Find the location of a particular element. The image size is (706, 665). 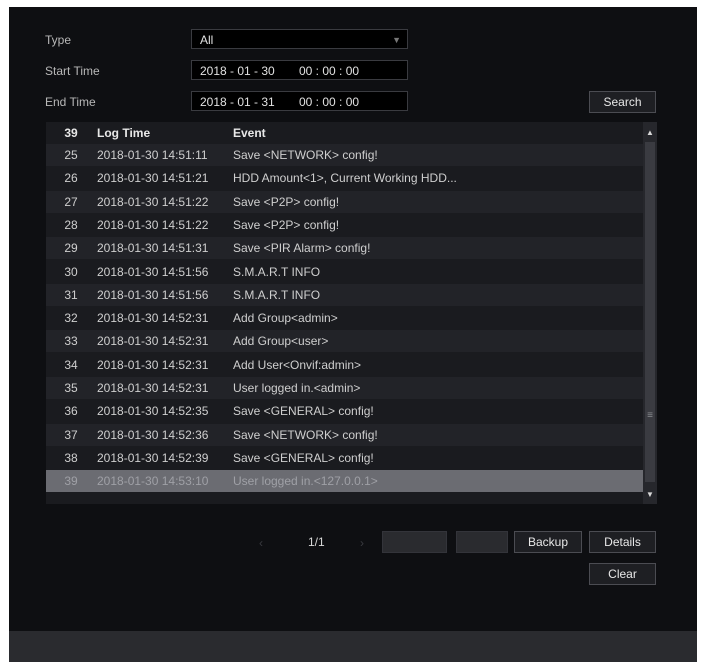

page-indicator: 1/1 is located at coordinates (316, 542).